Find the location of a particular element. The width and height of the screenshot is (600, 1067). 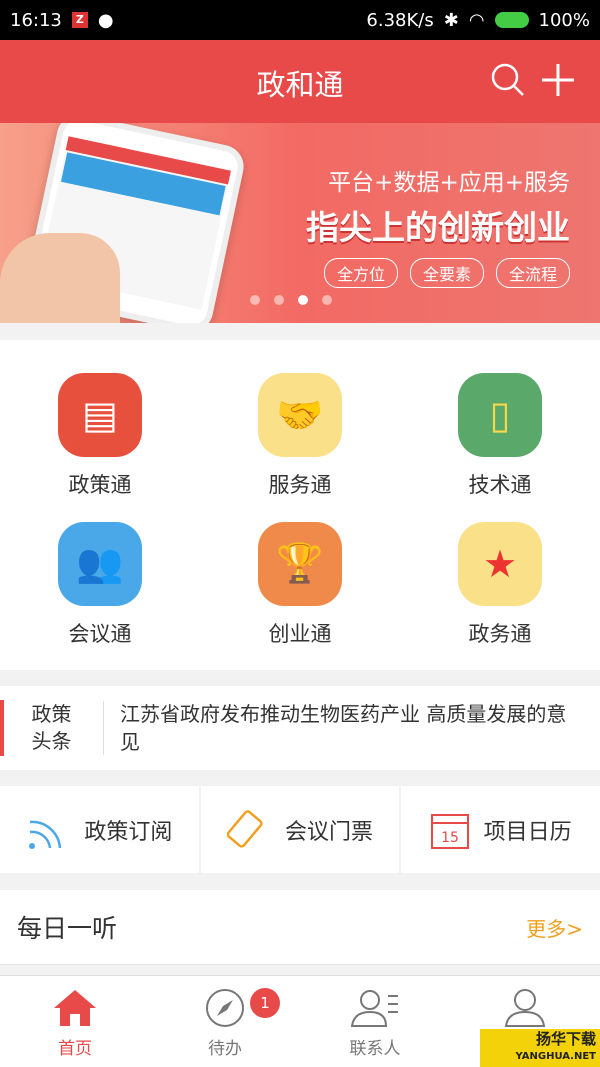

calendar-icon: 15 is located at coordinates (449, 831).